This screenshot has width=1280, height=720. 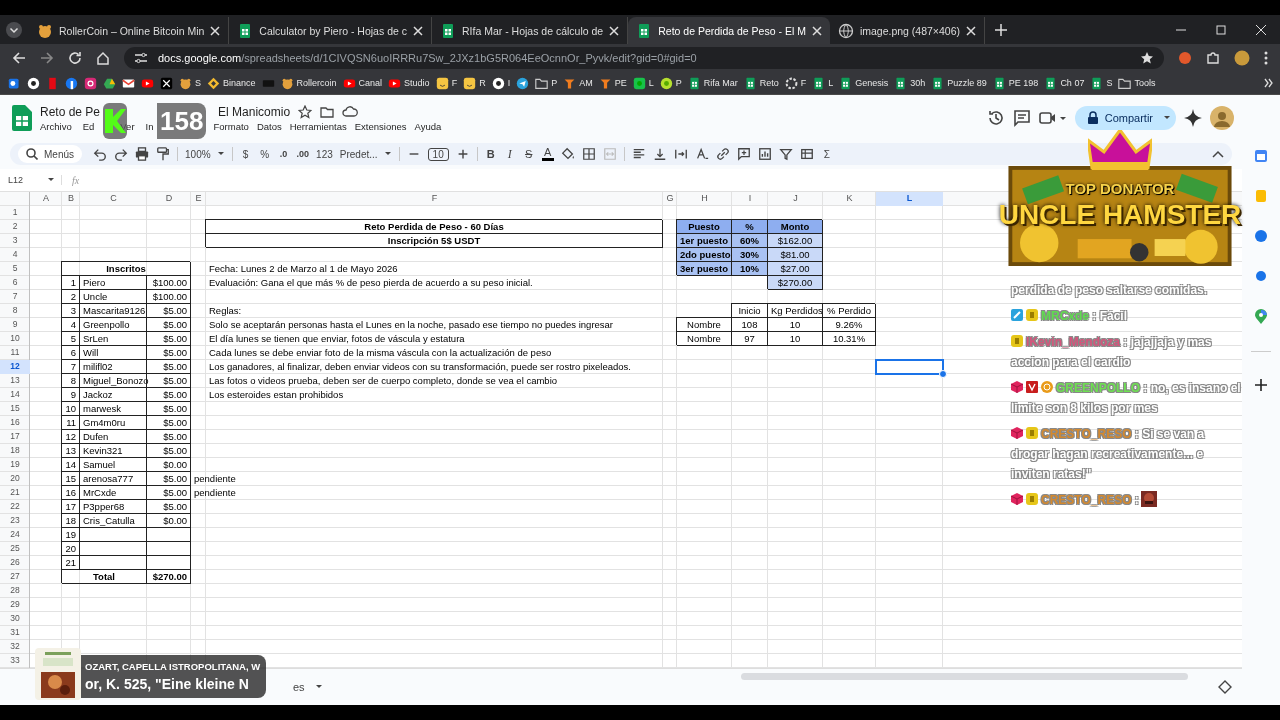 What do you see at coordinates (959, 83) in the screenshot?
I see `bookmark: Puzzle 89` at bounding box center [959, 83].